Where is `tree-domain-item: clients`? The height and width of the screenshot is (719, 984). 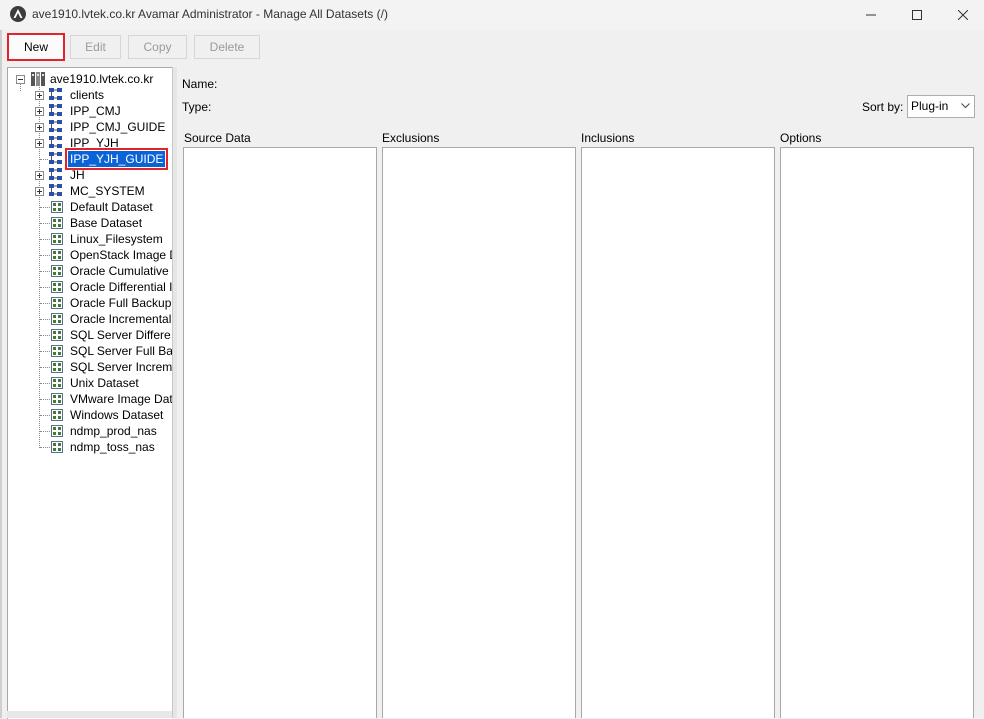 tree-domain-item: clients is located at coordinates (90, 95).